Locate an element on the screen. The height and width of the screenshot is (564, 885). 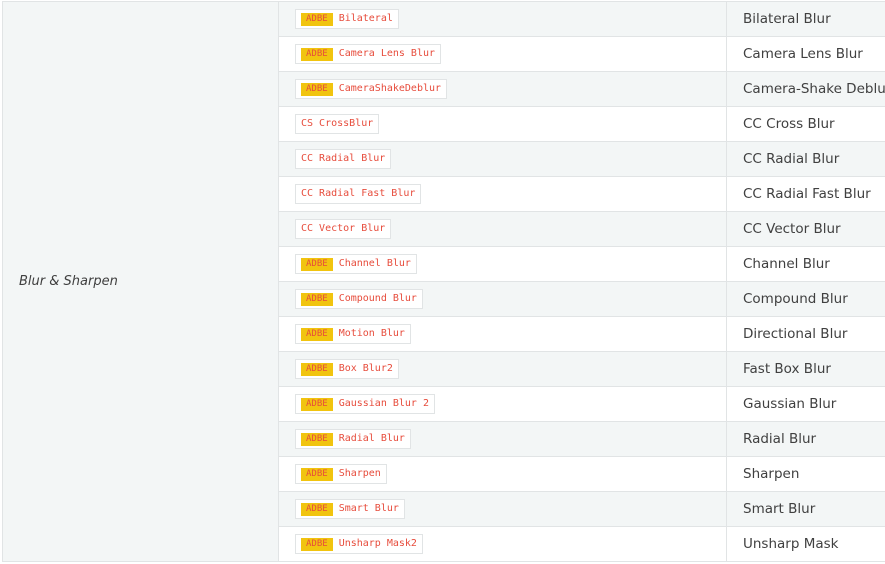
effect-display-name: Compound Blur is located at coordinates (805, 299).